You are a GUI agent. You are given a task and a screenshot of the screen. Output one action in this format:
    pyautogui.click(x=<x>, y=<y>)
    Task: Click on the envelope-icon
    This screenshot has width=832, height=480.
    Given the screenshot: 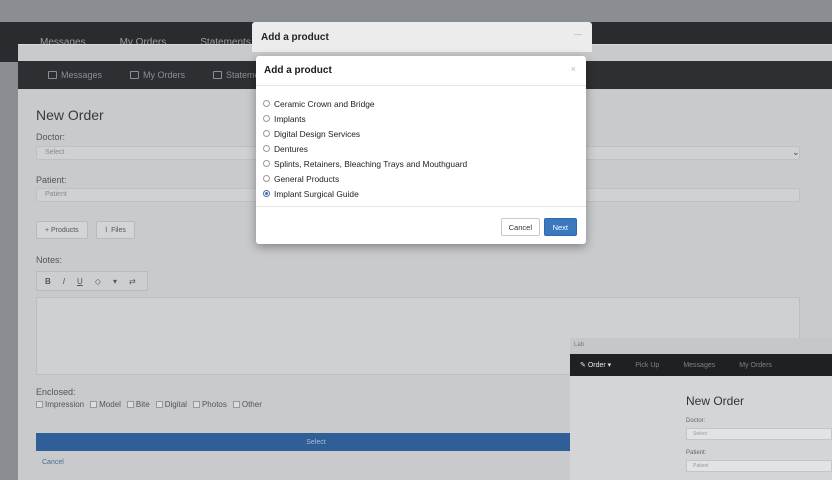 What is the action you would take?
    pyautogui.click(x=52, y=75)
    